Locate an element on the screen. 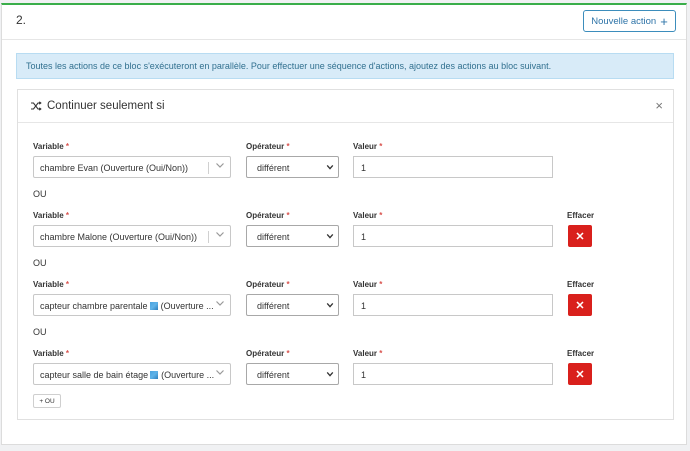 This screenshot has width=690, height=451. new-action-button: Nouvelle action + is located at coordinates (629, 21).